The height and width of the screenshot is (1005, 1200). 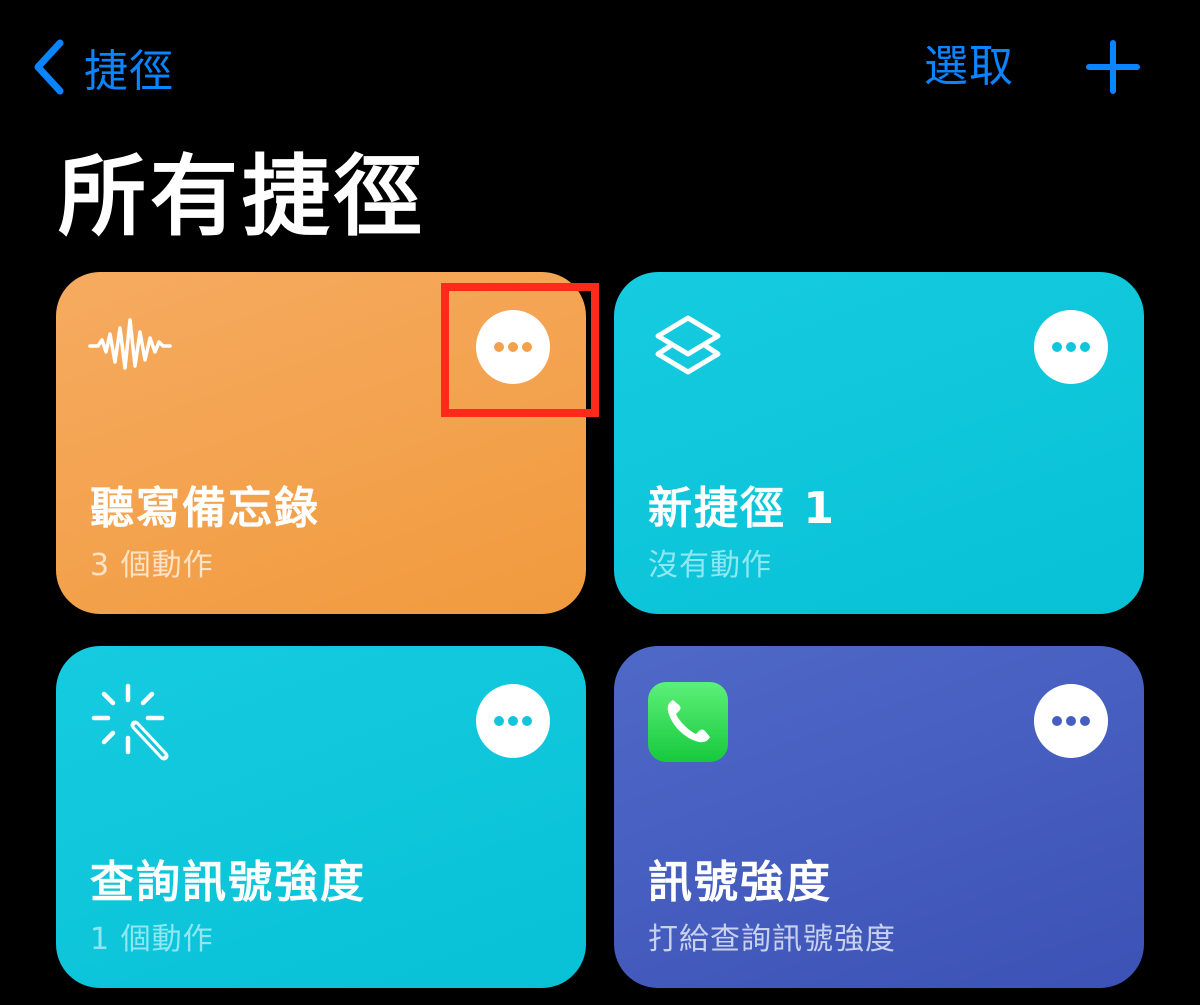 I want to click on plus-icon, so click(x=1113, y=67).